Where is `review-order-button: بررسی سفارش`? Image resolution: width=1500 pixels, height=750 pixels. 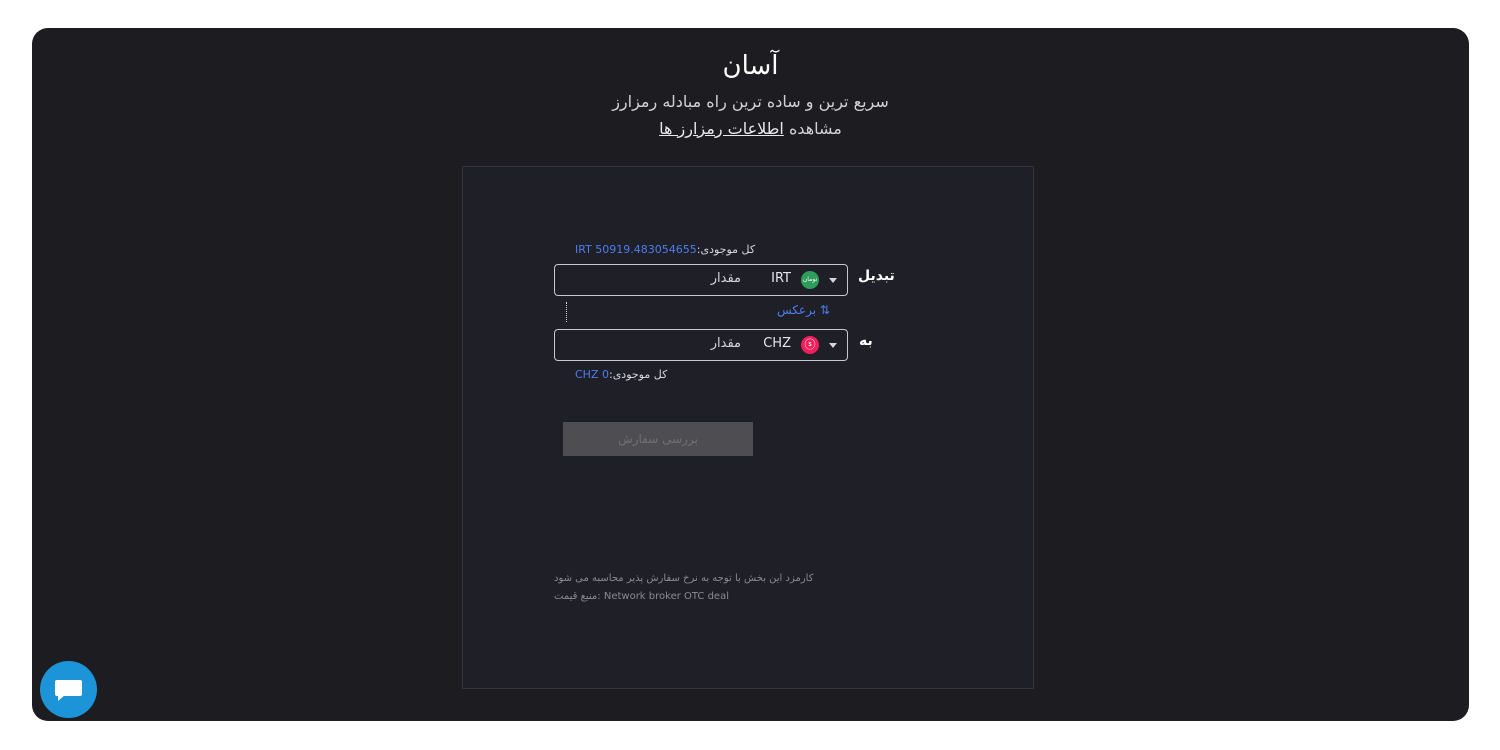
review-order-button: بررسی سفارش is located at coordinates (658, 439).